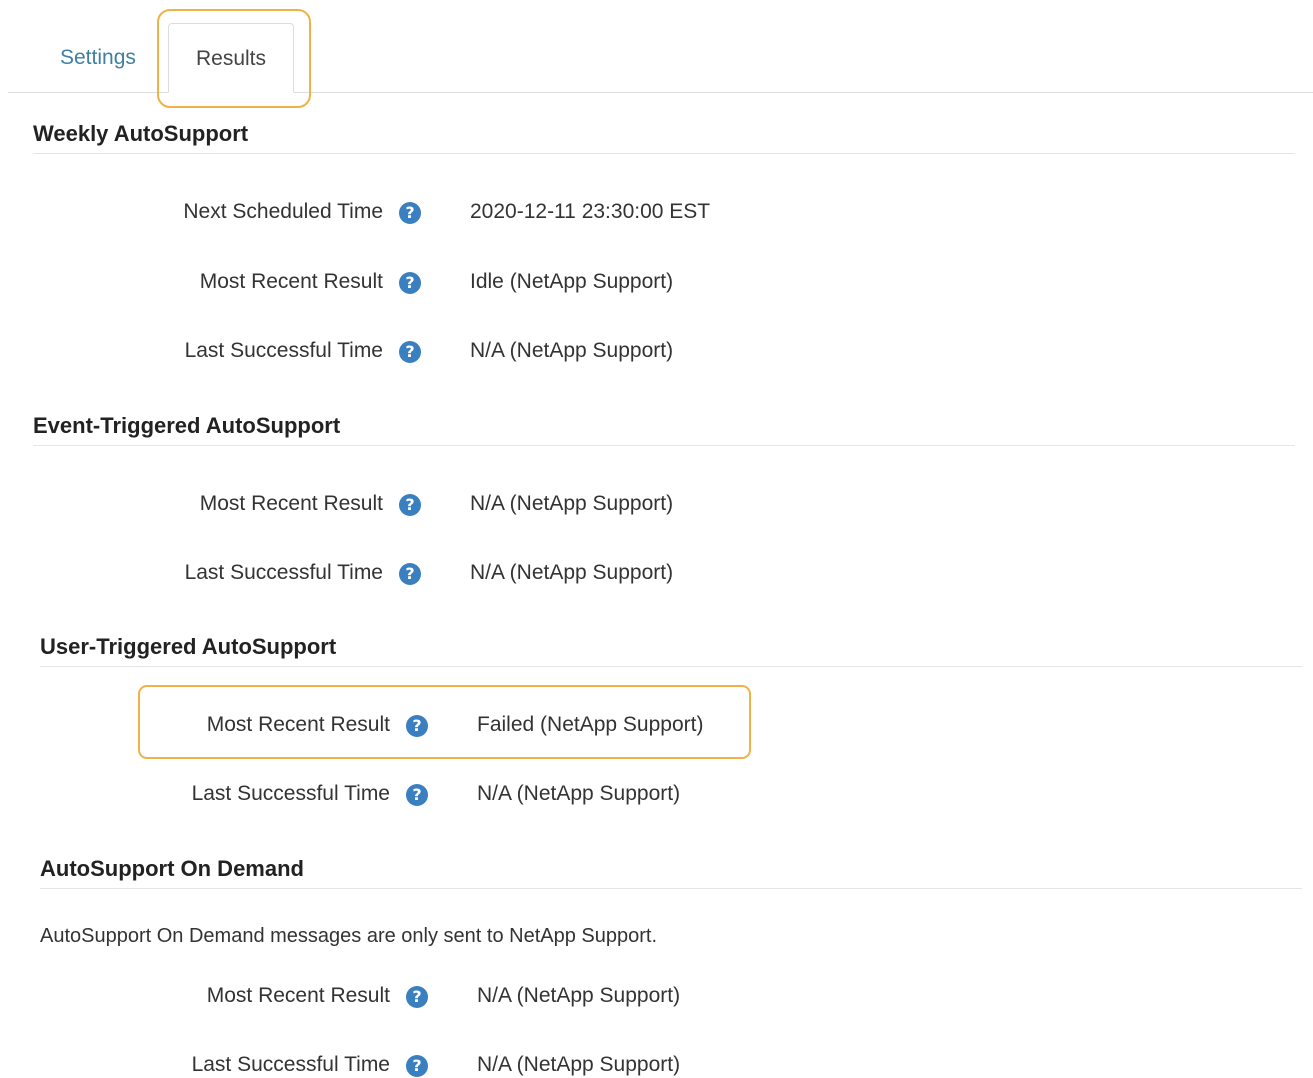 The image size is (1313, 1078). Describe the element at coordinates (579, 793) in the screenshot. I see `user-last-successful-value: N/A (NetApp Support)` at that location.